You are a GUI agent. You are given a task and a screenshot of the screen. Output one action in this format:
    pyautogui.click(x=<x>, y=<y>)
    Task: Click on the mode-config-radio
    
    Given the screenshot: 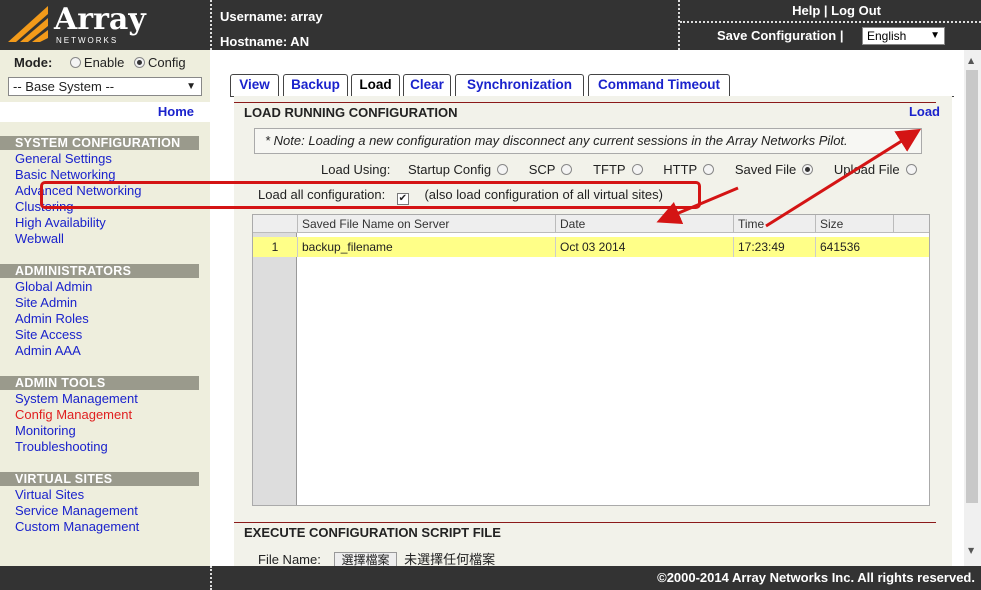 What is the action you would take?
    pyautogui.click(x=140, y=62)
    